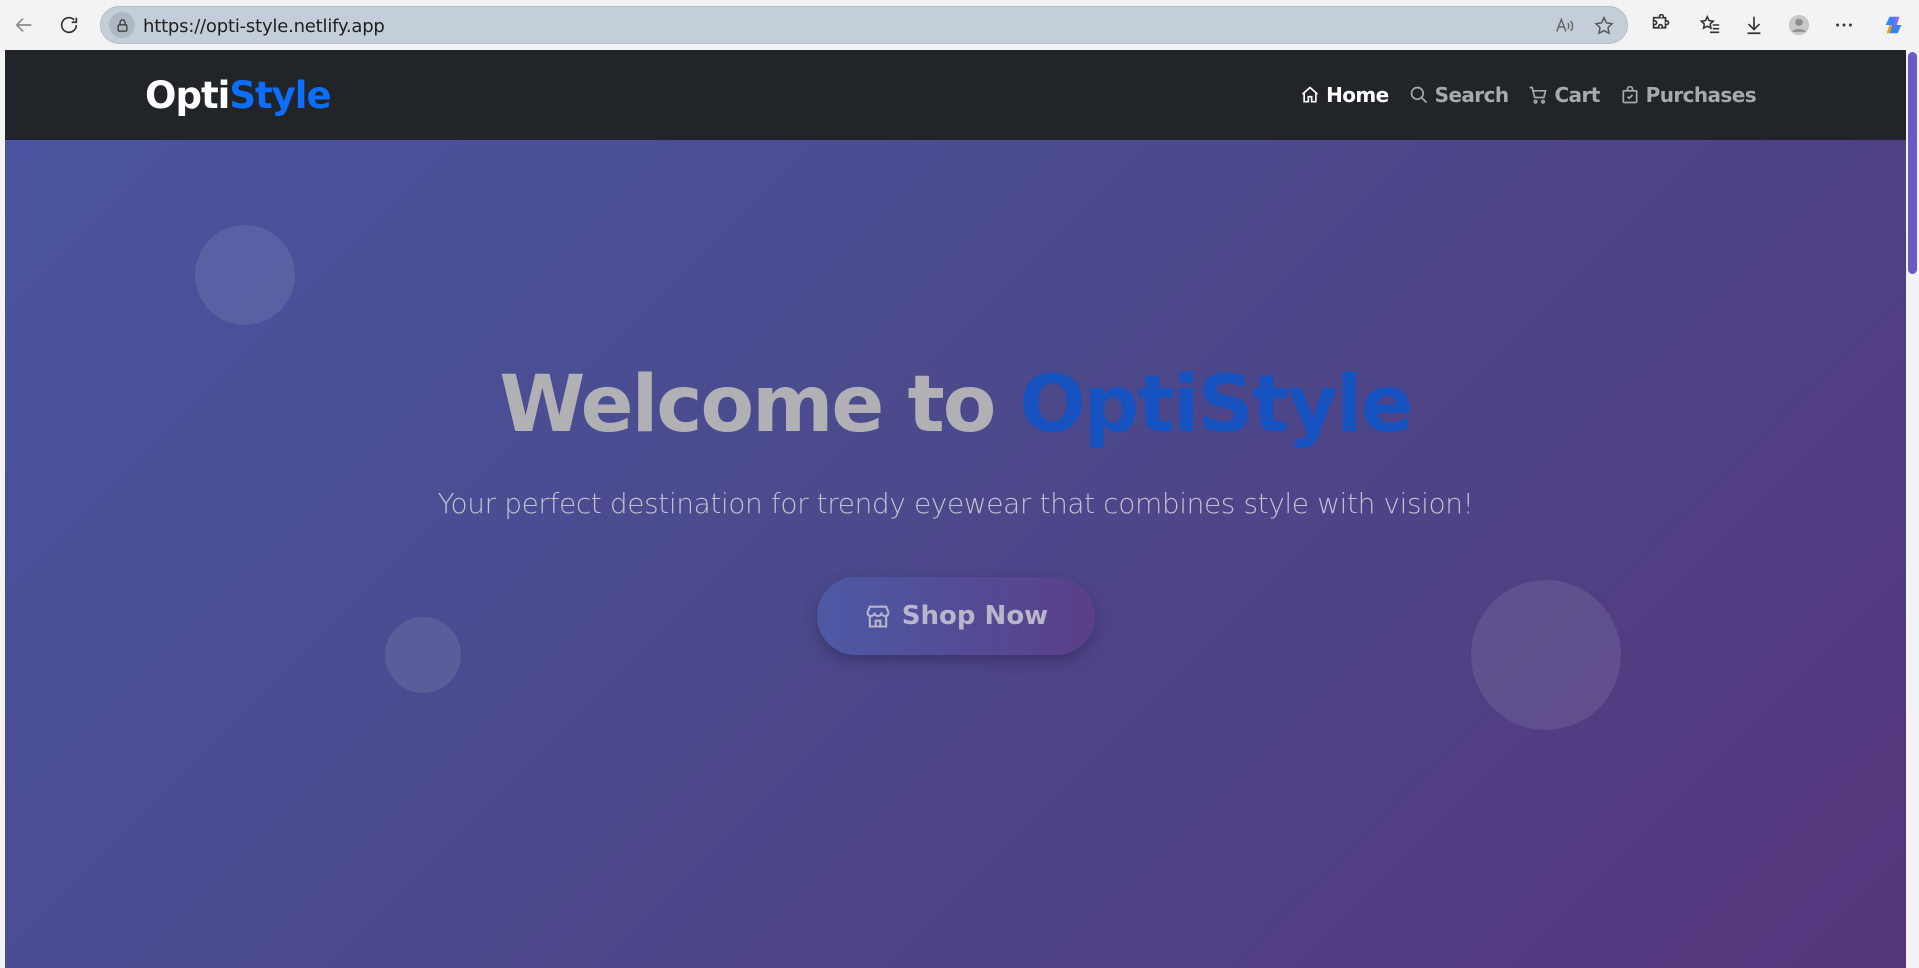  I want to click on extensions-button, so click(1660, 25).